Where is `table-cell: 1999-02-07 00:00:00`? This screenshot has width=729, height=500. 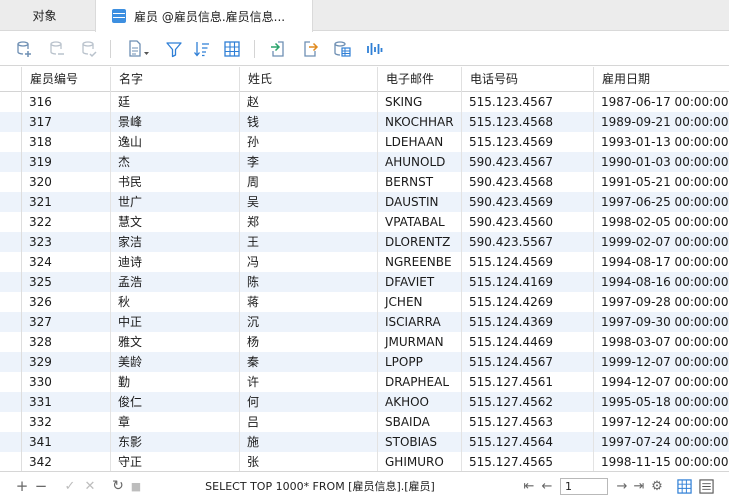
table-cell: 1999-02-07 00:00:00 is located at coordinates (661, 242).